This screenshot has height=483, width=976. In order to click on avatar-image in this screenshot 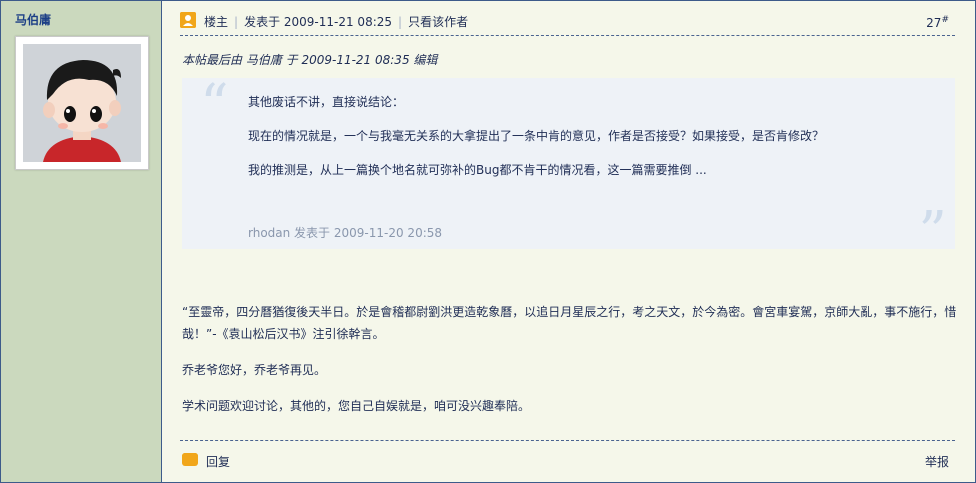, I will do `click(82, 103)`.